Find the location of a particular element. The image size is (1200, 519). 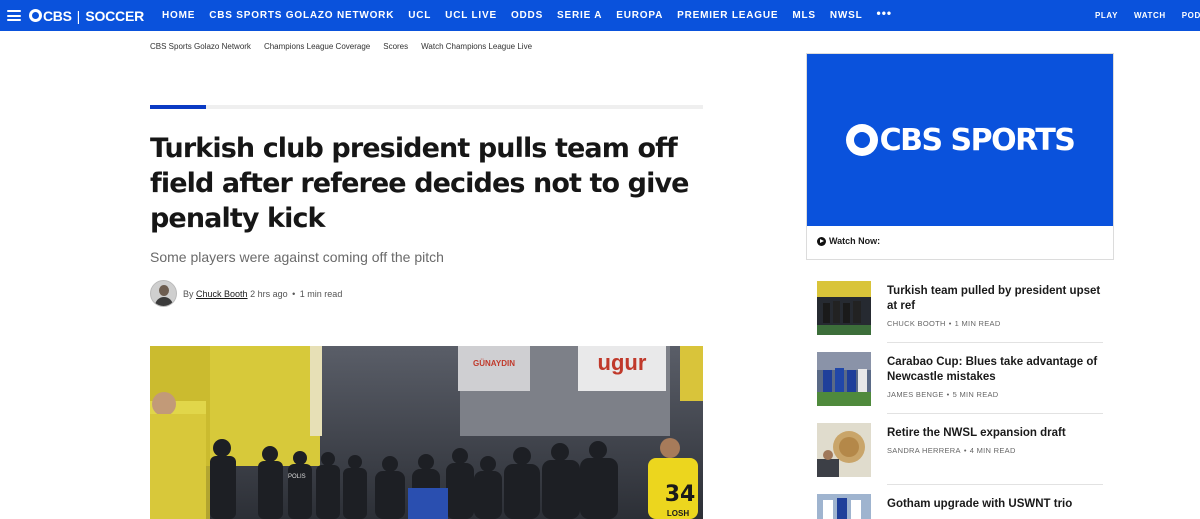

story-author: JAMES BENGE is located at coordinates (915, 394).